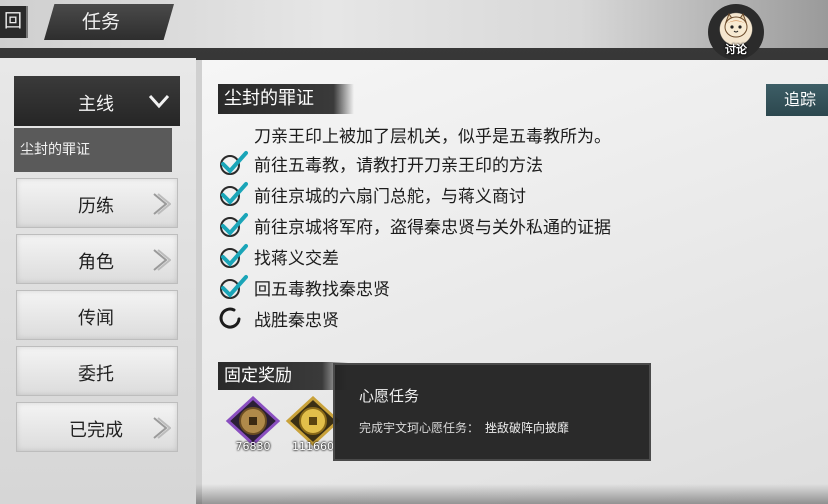 This screenshot has height=504, width=828. I want to click on task-item: 战胜秦忠贤, so click(456, 318).